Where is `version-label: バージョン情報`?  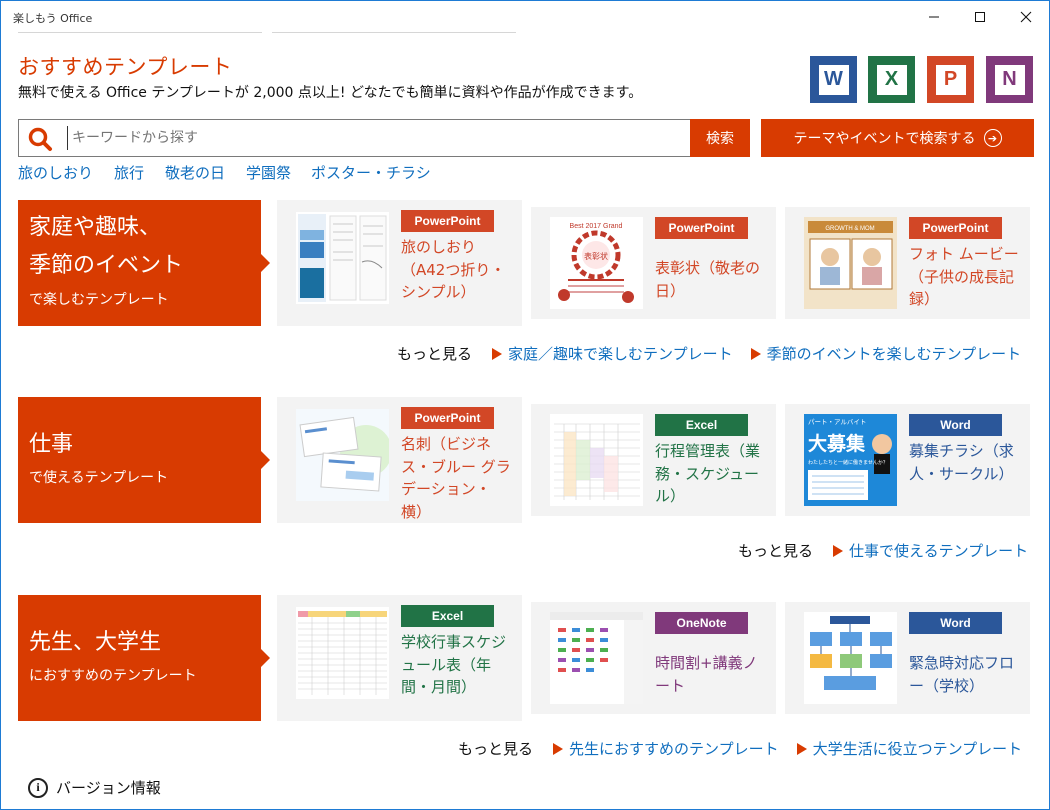 version-label: バージョン情報 is located at coordinates (108, 788).